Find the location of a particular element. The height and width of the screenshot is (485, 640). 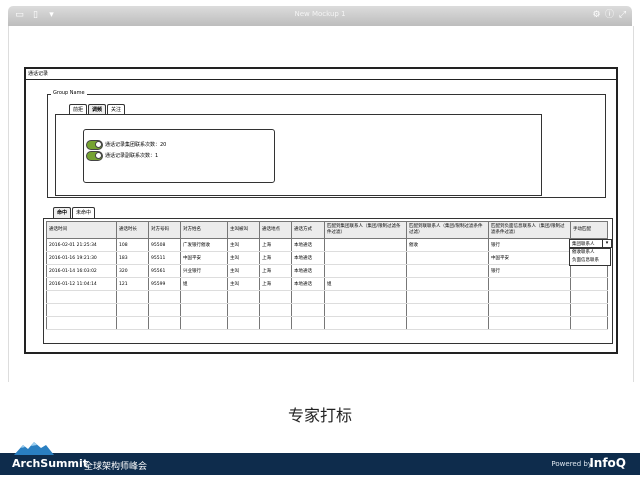

table-cell: 2016-01-12 11:04:14 is located at coordinates (81, 284).